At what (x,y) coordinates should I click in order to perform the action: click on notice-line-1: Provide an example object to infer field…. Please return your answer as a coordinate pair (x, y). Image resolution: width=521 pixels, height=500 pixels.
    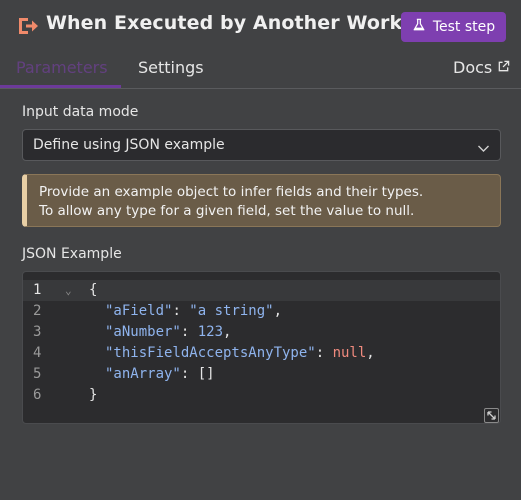
    Looking at the image, I should click on (231, 192).